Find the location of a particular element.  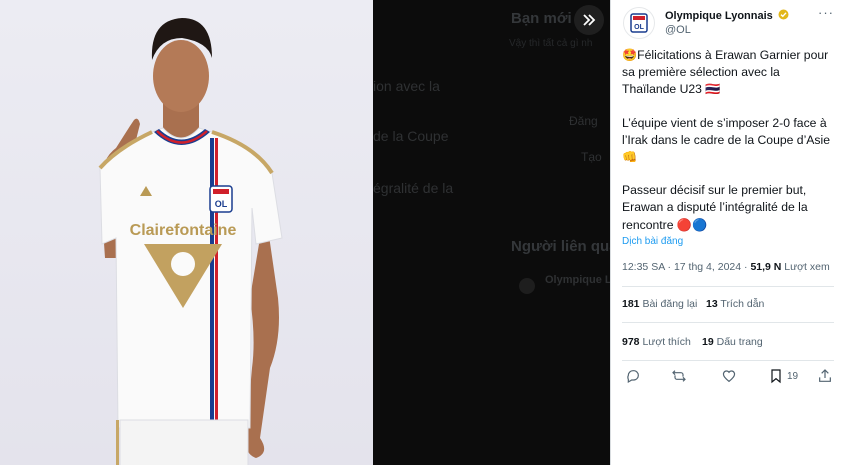

share-icon is located at coordinates (825, 375).